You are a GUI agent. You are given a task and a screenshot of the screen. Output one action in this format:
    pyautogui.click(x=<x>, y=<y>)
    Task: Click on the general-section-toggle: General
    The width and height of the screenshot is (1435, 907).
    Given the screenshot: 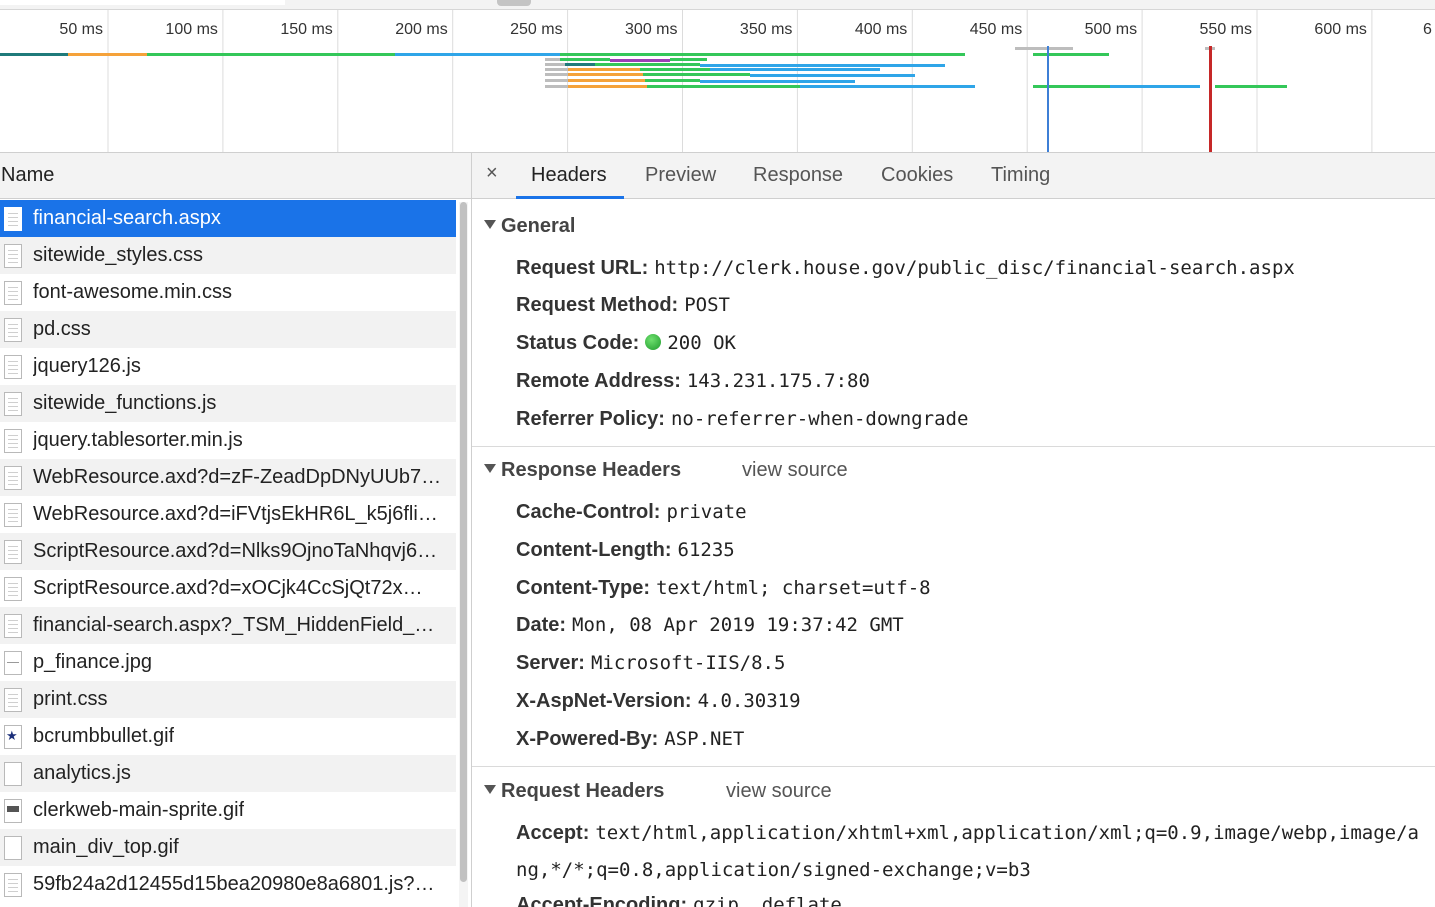 What is the action you would take?
    pyautogui.click(x=529, y=226)
    